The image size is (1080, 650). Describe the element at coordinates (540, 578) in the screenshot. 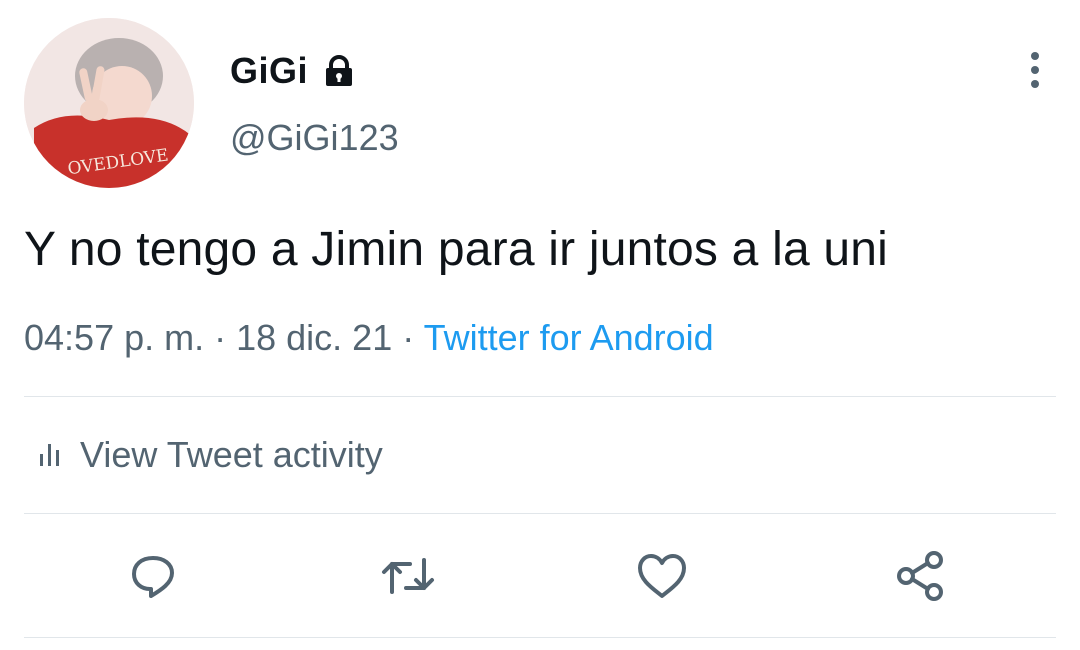

I see `tweet-action-bar` at that location.